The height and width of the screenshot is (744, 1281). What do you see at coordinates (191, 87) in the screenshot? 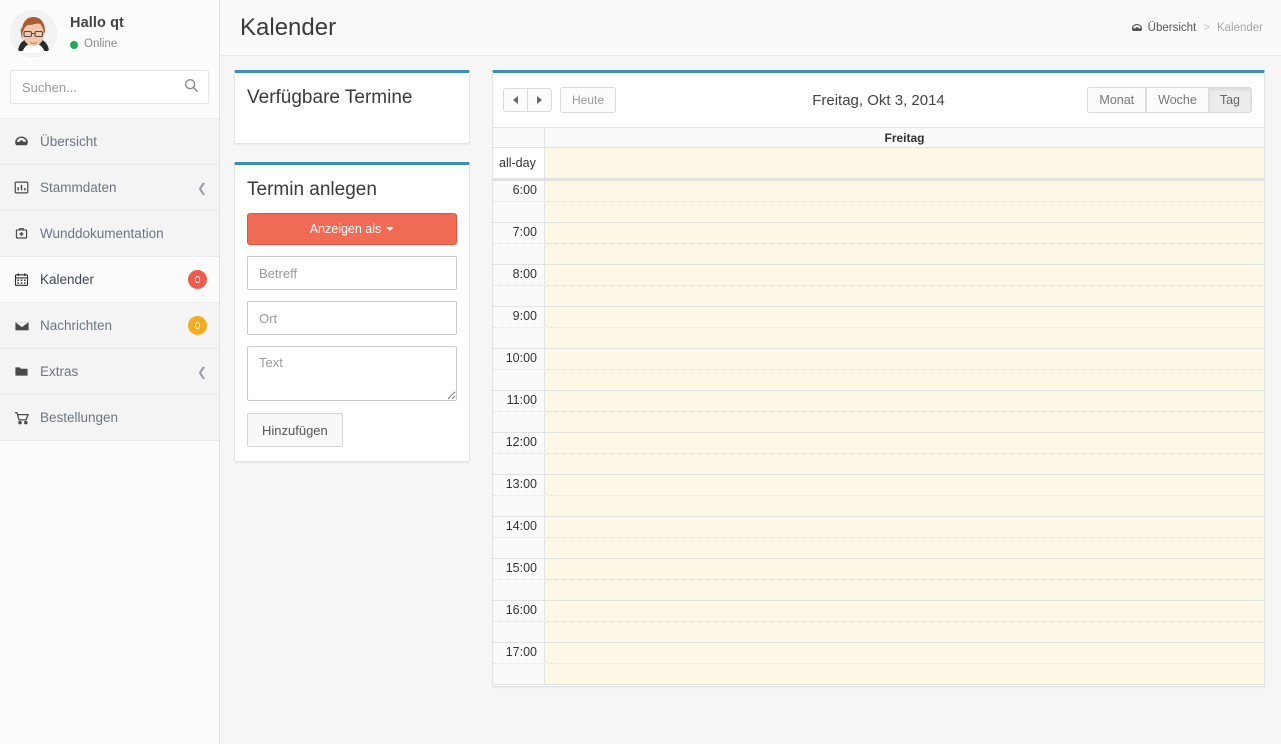
I see `search-icon` at bounding box center [191, 87].